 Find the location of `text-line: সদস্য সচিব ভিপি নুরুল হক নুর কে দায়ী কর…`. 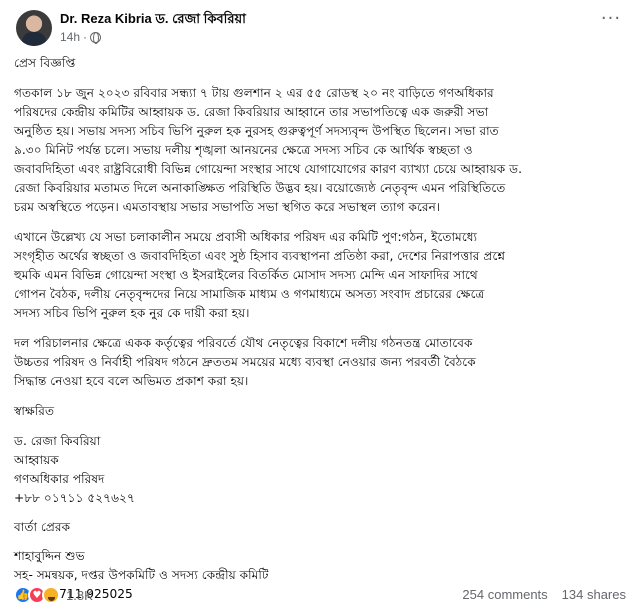

text-line: সদস্য সচিব ভিপি নুরুল হক নুর কে দায়ী কর… is located at coordinates (132, 313).